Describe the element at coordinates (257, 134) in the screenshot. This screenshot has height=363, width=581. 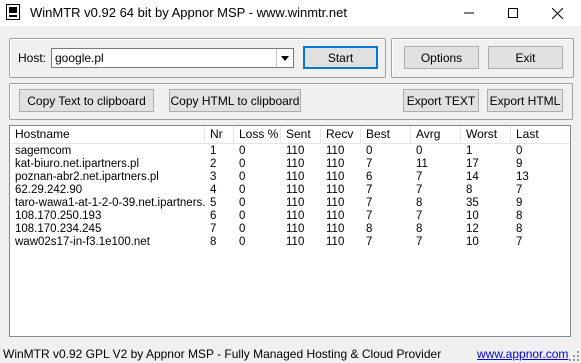
I see `col-loss: Loss %` at that location.